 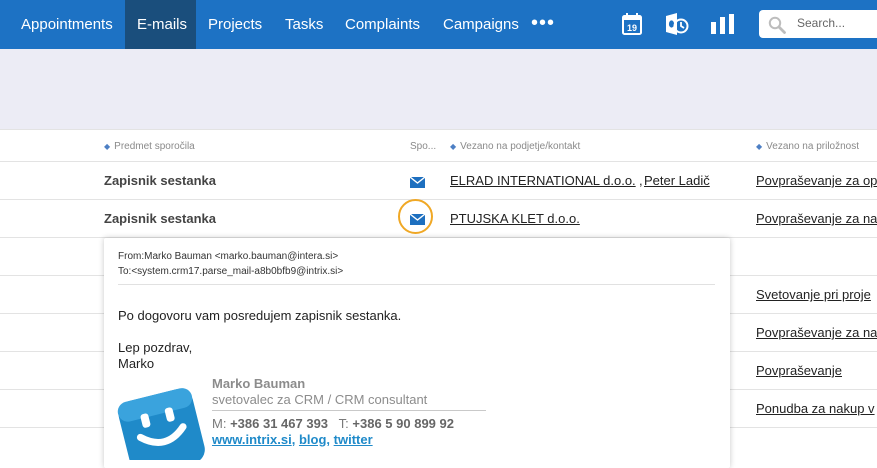 I want to click on signature-name: Marko Bauman, so click(x=259, y=383).